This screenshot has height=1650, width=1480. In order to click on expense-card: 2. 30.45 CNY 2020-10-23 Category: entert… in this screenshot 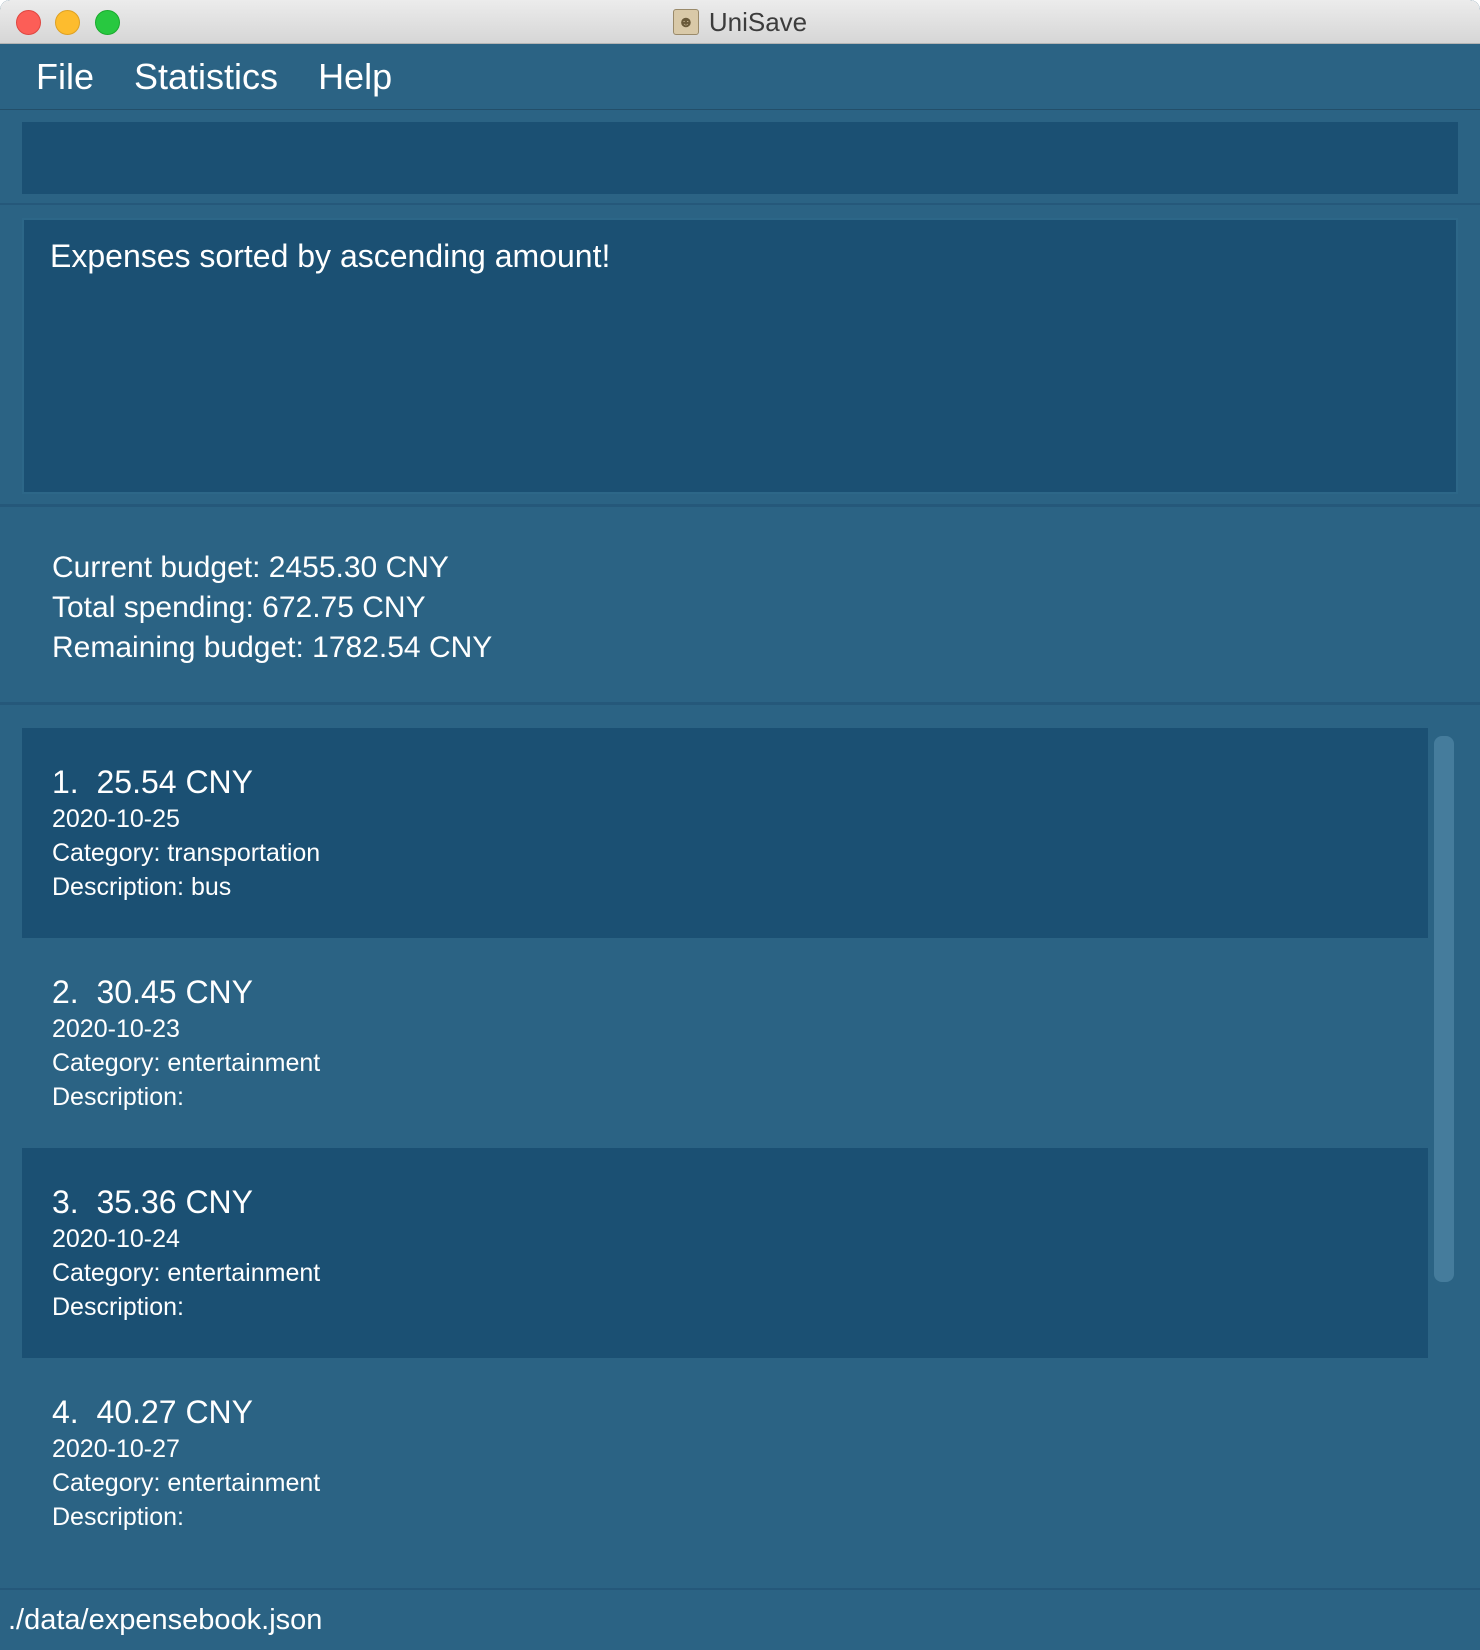, I will do `click(725, 1043)`.